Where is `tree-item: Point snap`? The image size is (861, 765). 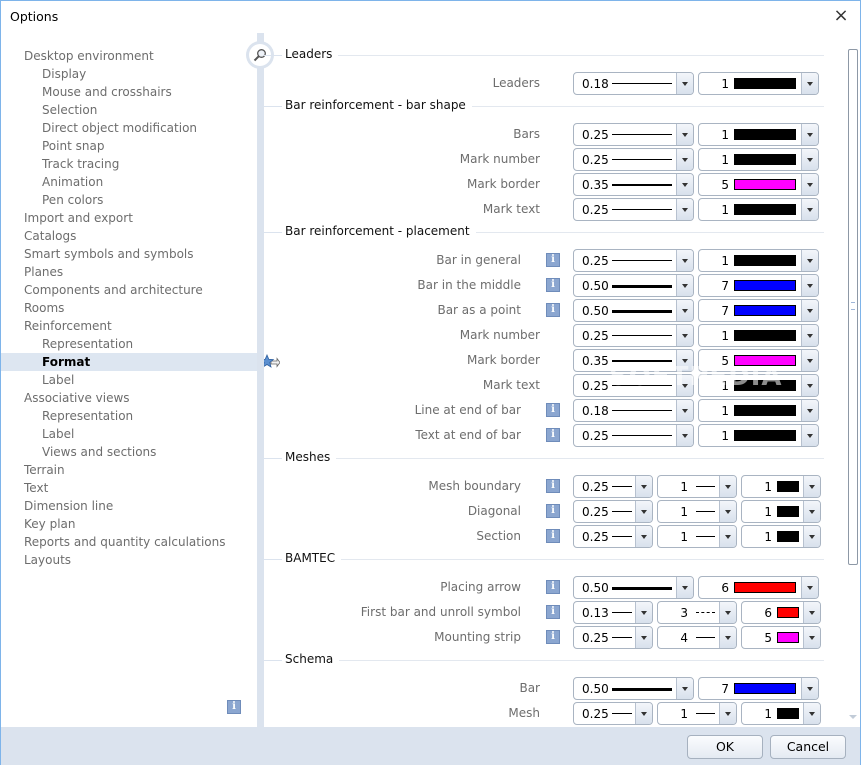 tree-item: Point snap is located at coordinates (129, 146).